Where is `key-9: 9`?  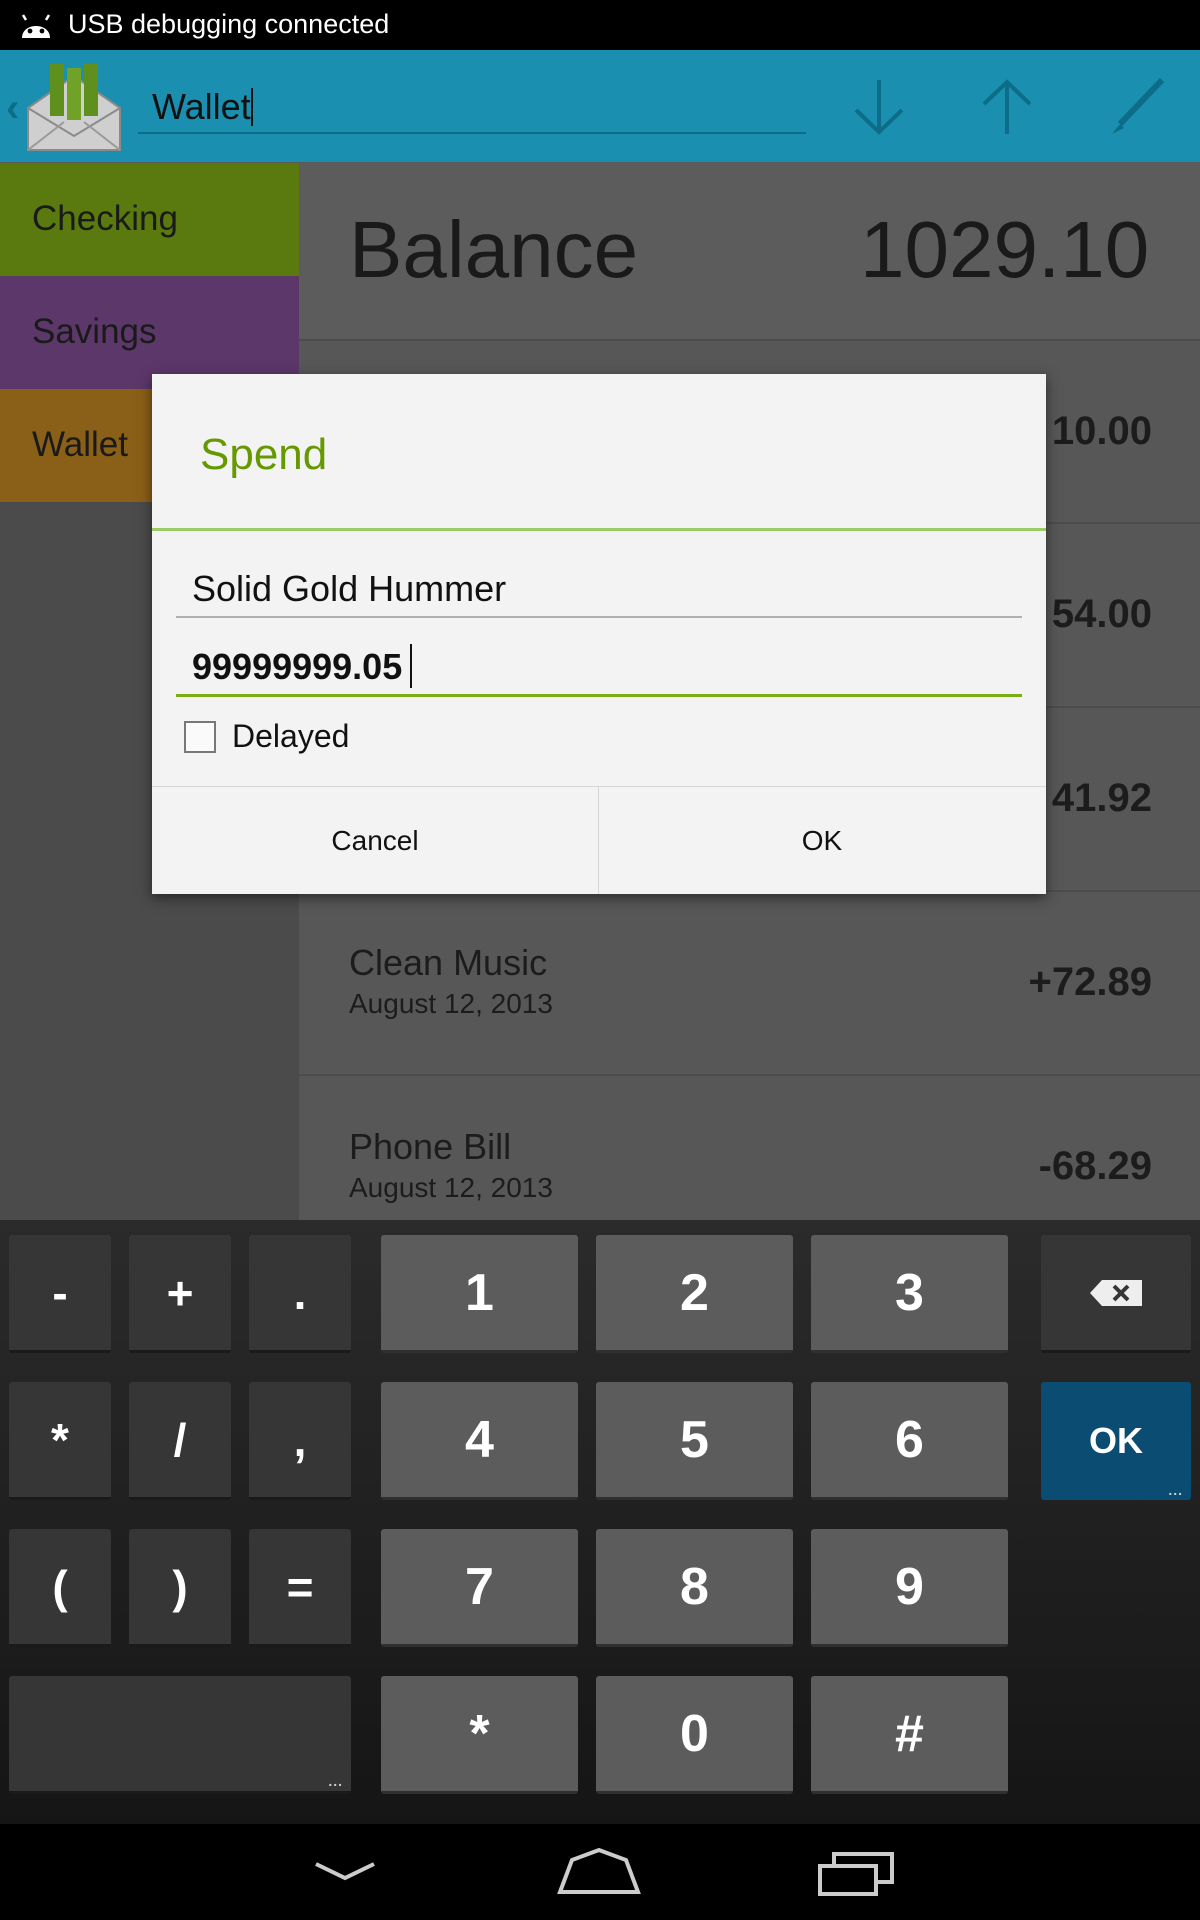
key-9: 9 is located at coordinates (909, 1588).